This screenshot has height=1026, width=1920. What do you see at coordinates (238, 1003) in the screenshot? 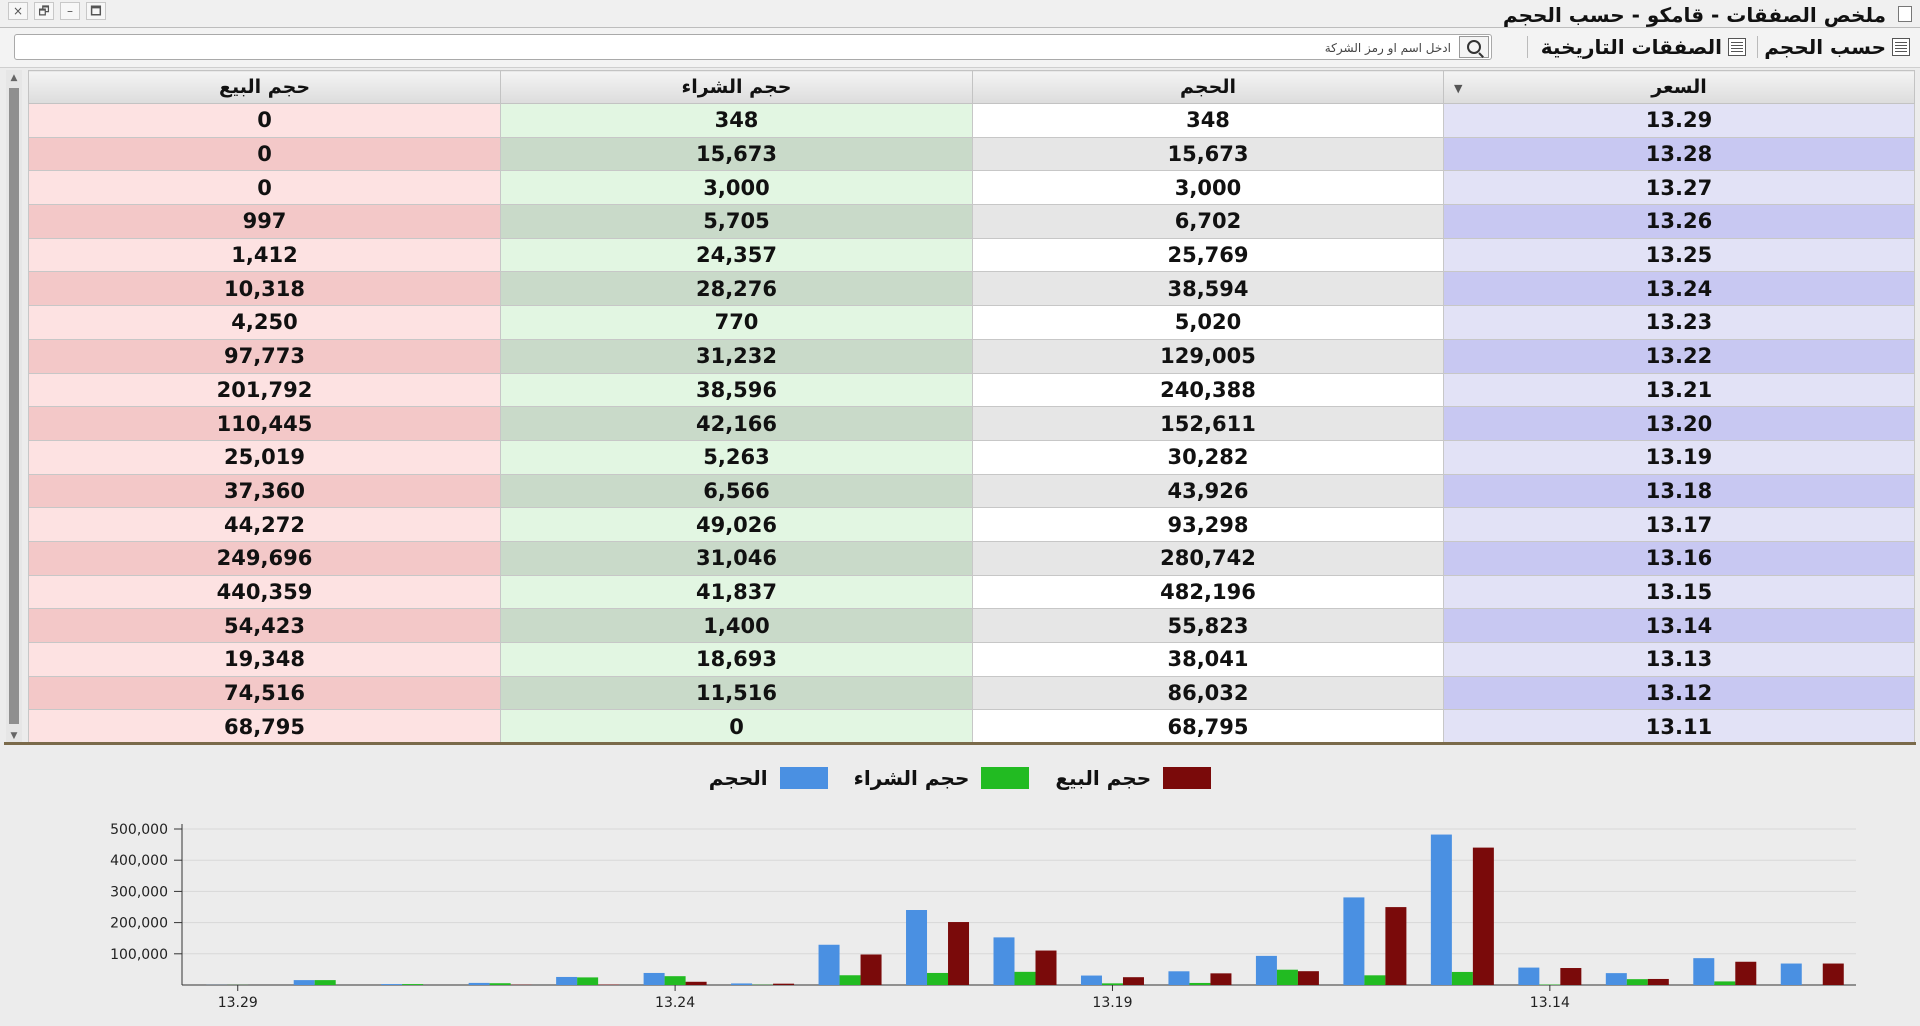
I see `x-tick-label: 13.29` at bounding box center [238, 1003].